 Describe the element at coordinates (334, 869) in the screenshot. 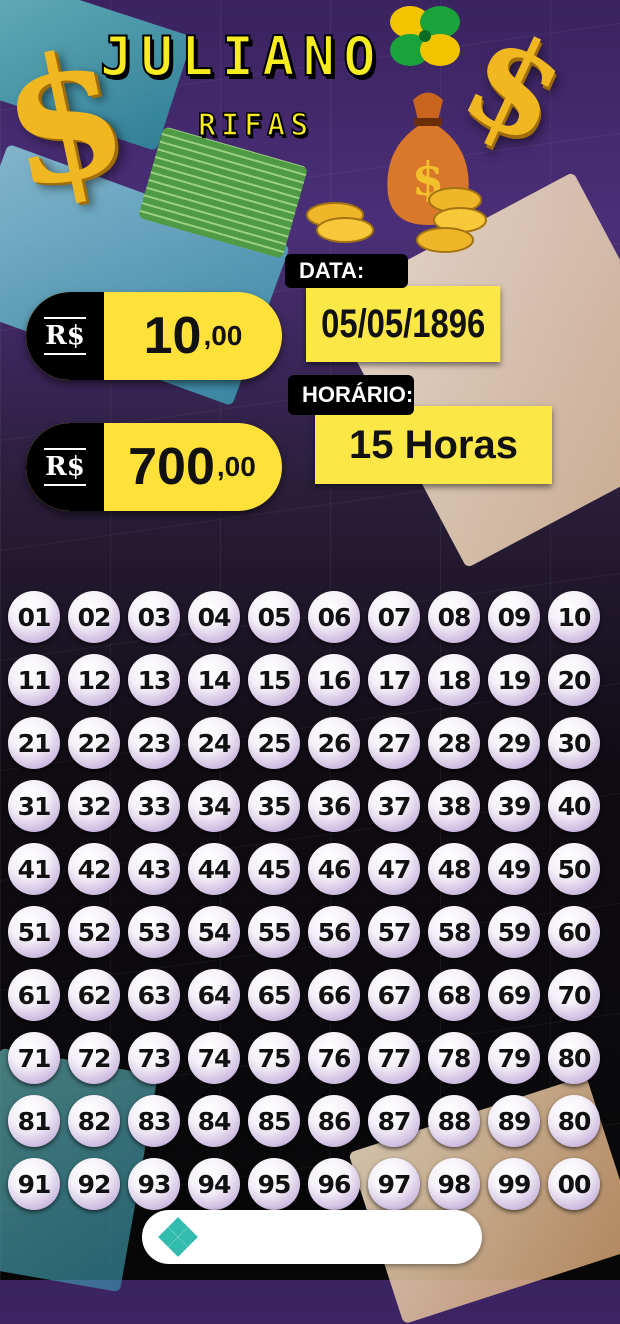

I see `raffle-number-ball: 46` at that location.